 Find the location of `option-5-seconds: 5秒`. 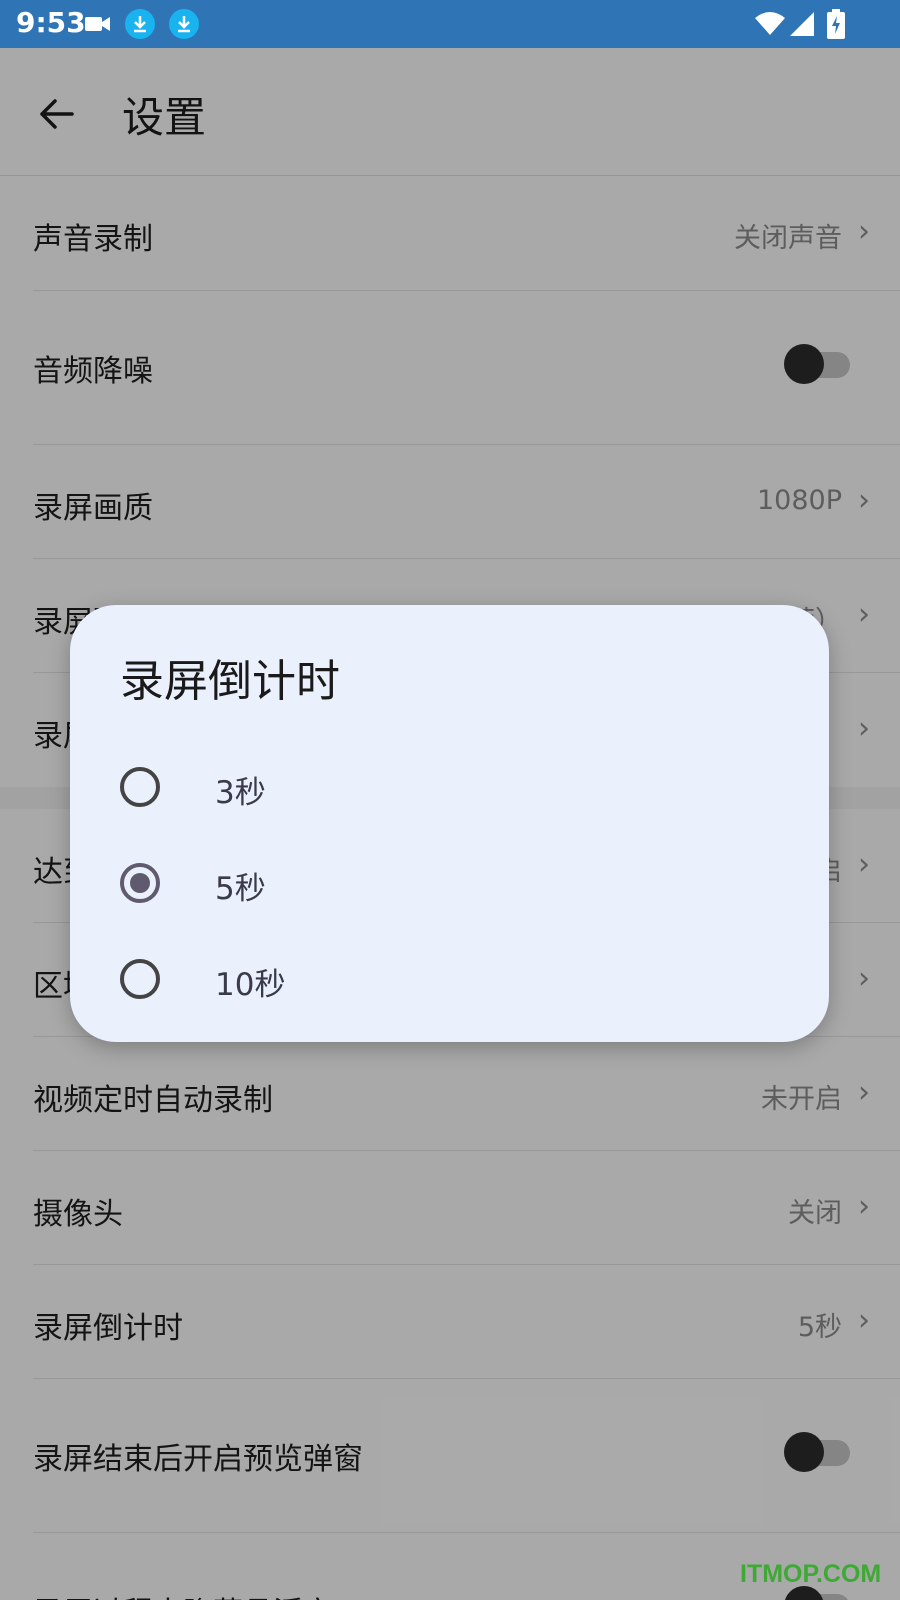

option-5-seconds: 5秒 is located at coordinates (449, 883).